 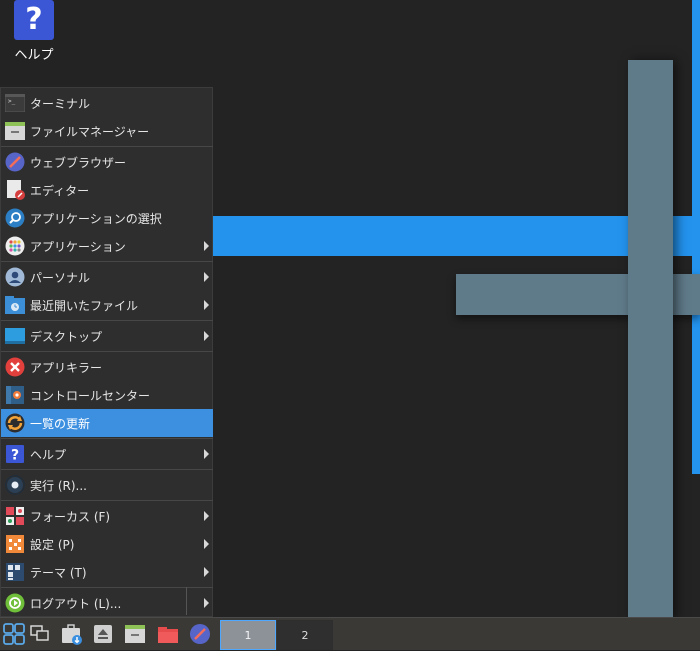 I want to click on terminal-icon: >_, so click(x=15, y=103).